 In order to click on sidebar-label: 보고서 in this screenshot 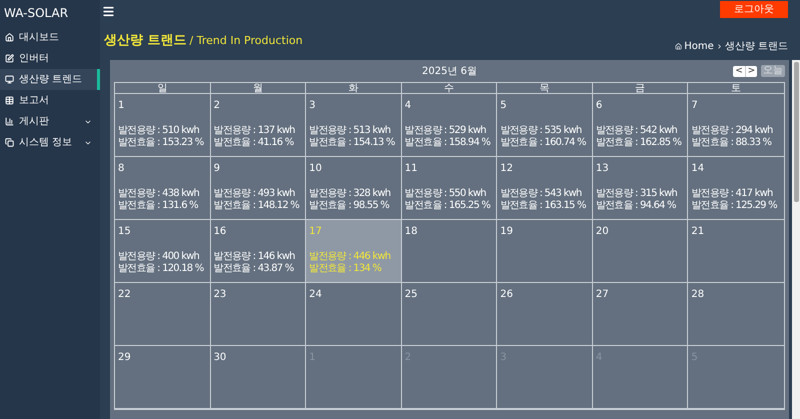, I will do `click(34, 101)`.